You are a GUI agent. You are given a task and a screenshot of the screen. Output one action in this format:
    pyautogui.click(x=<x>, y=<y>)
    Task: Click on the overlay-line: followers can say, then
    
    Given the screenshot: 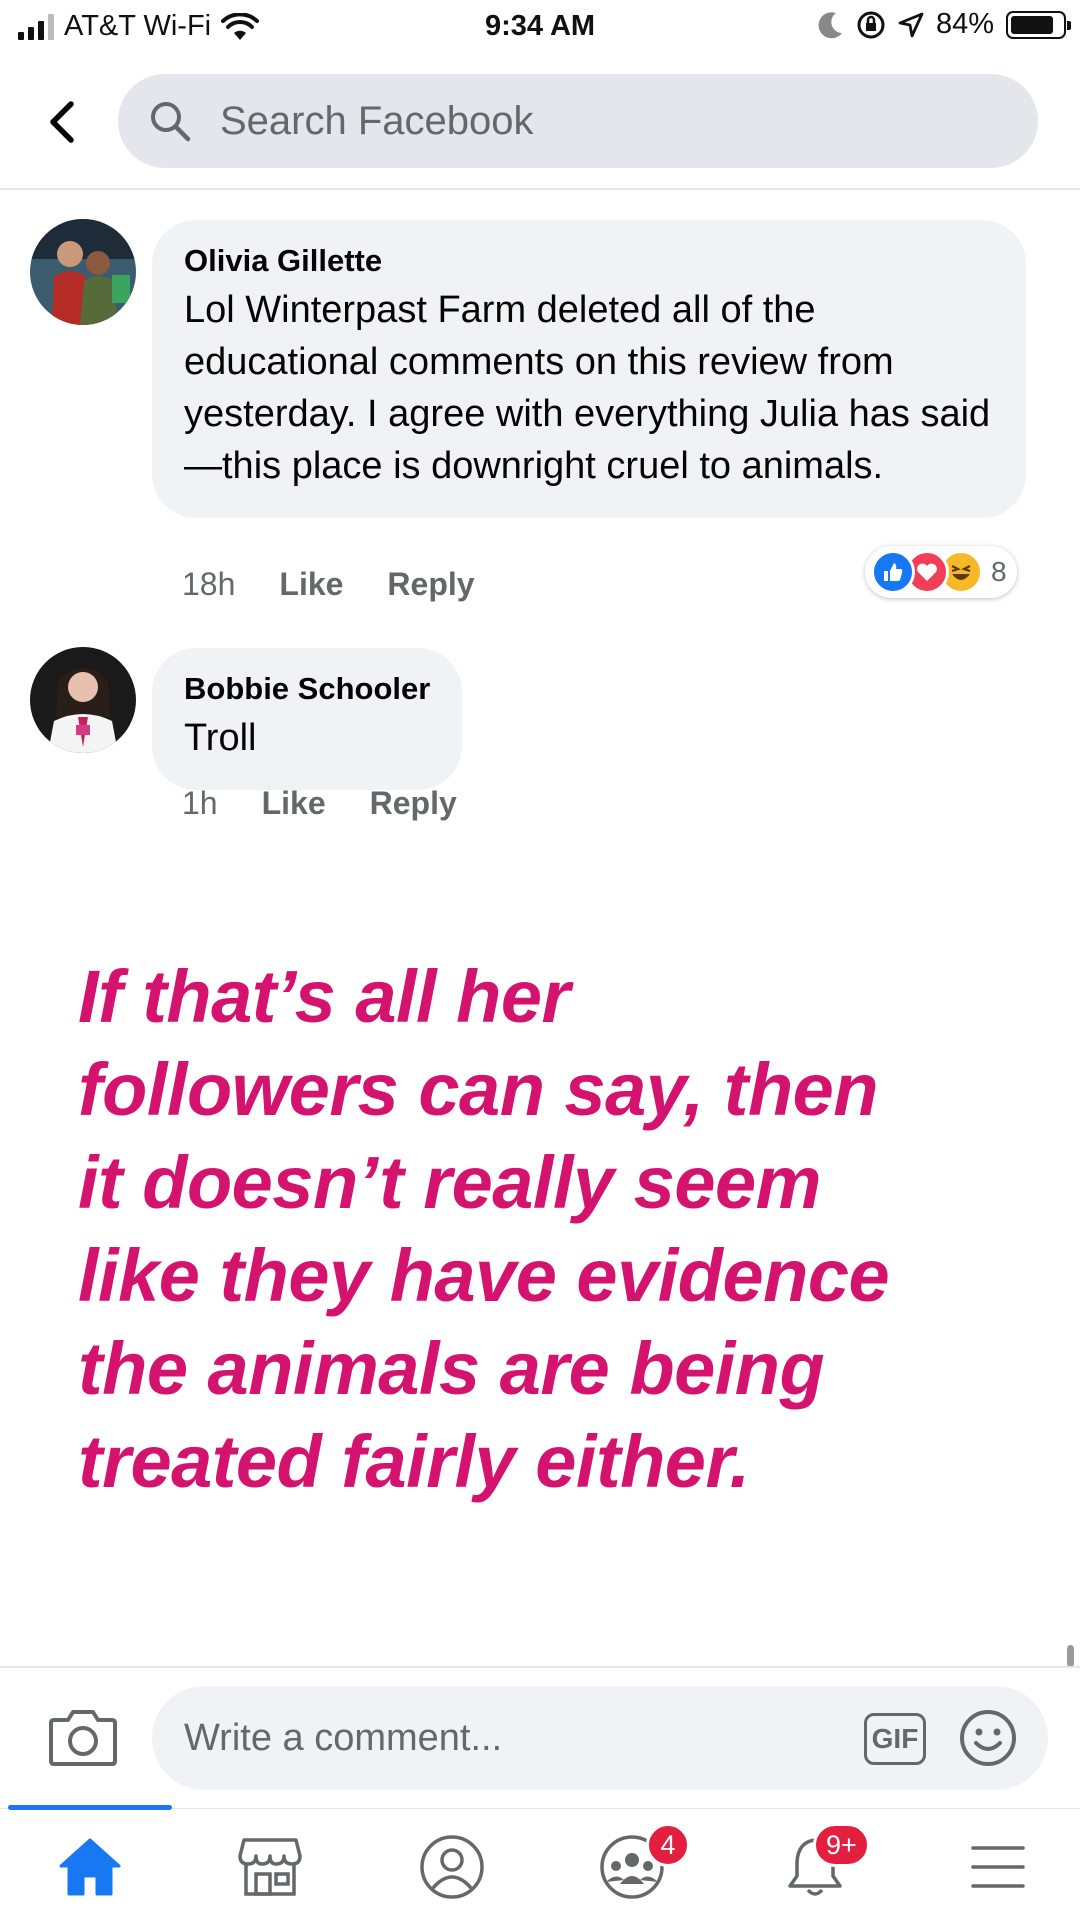 What is the action you would take?
    pyautogui.click(x=478, y=1089)
    